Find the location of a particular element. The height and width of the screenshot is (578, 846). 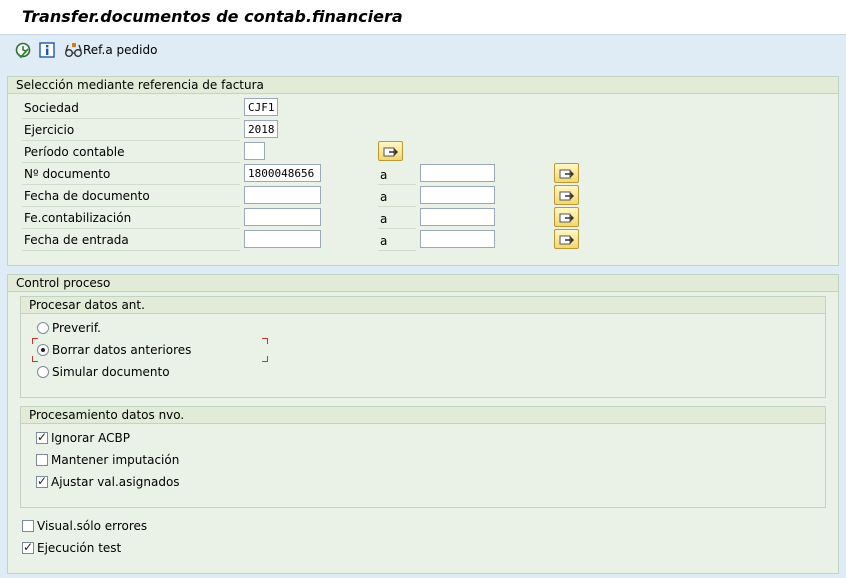

visual-errores-checkbox is located at coordinates (28, 526).